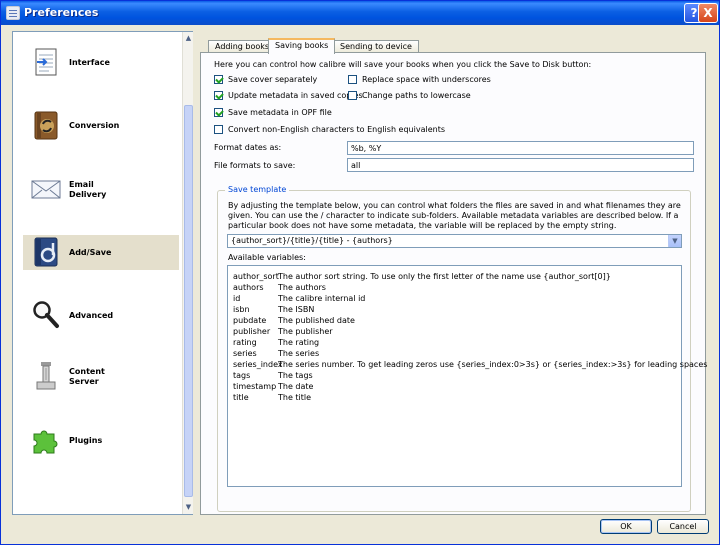 The width and height of the screenshot is (720, 545). What do you see at coordinates (91, 315) in the screenshot?
I see `sidebar-item-label: Advanced` at bounding box center [91, 315].